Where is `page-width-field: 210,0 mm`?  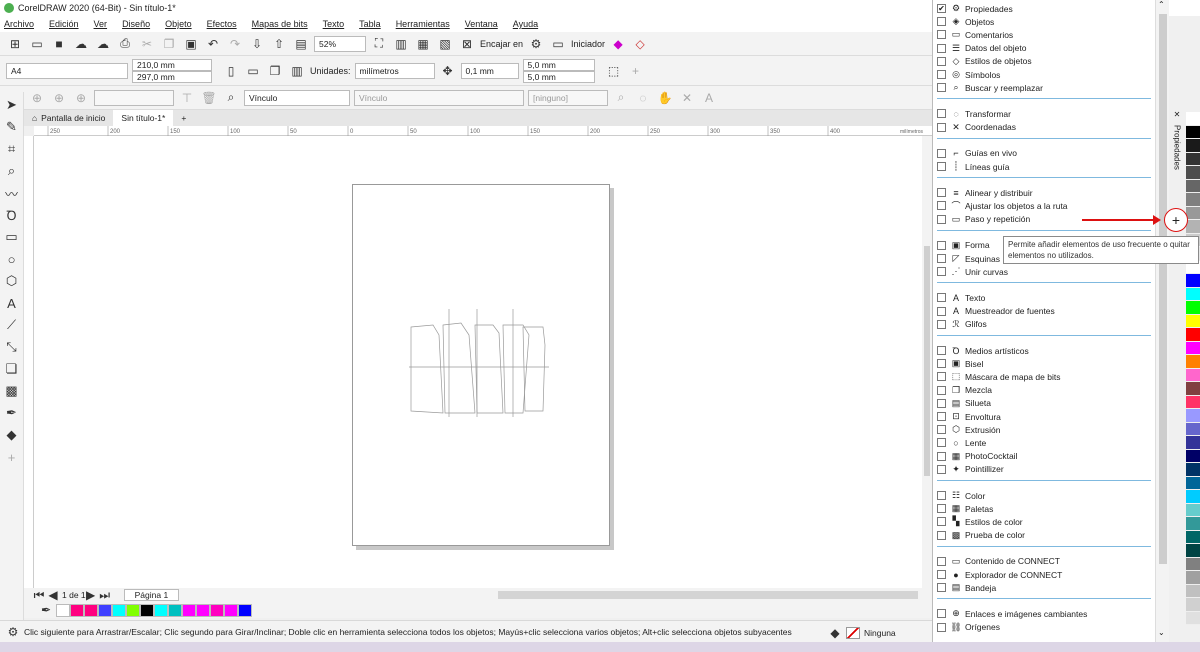 page-width-field: 210,0 mm is located at coordinates (172, 64).